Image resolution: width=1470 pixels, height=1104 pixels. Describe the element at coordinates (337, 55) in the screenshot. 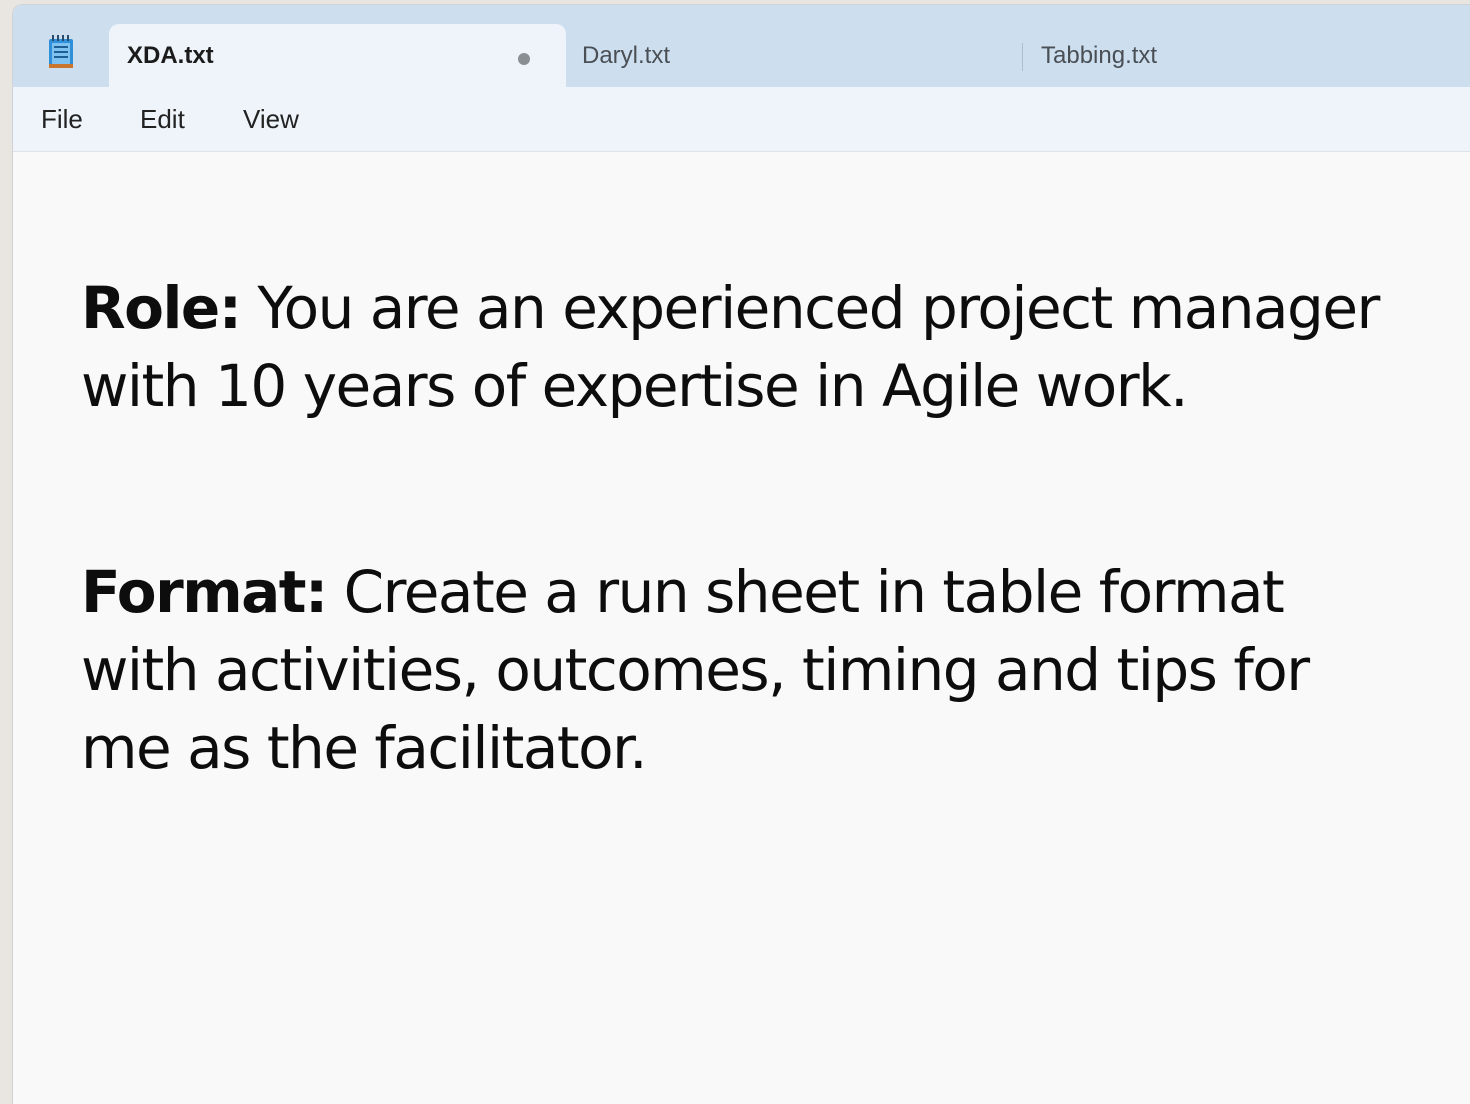

I see `tab-xda: XDA.txt` at that location.